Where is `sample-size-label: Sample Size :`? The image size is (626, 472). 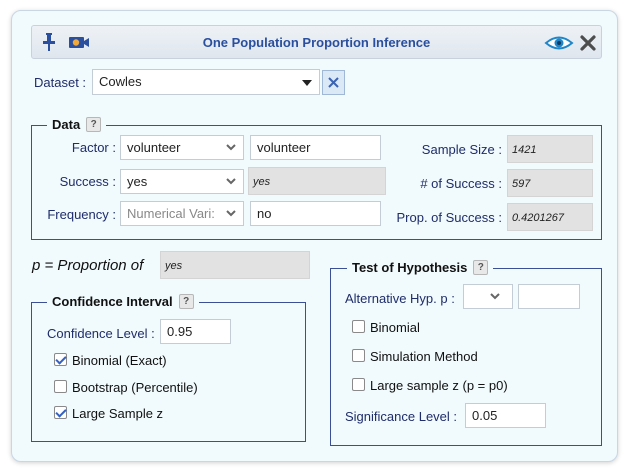 sample-size-label: Sample Size : is located at coordinates (461, 149).